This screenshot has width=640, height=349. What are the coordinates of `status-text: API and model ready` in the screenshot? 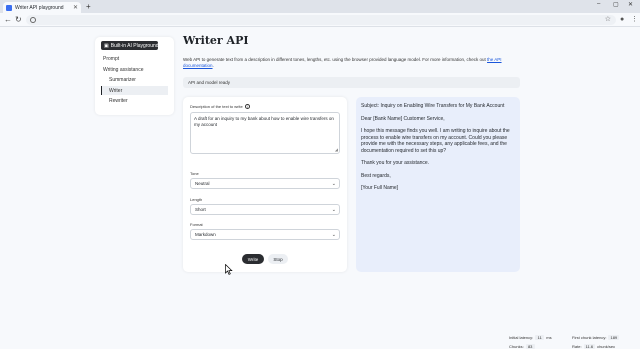 It's located at (209, 82).